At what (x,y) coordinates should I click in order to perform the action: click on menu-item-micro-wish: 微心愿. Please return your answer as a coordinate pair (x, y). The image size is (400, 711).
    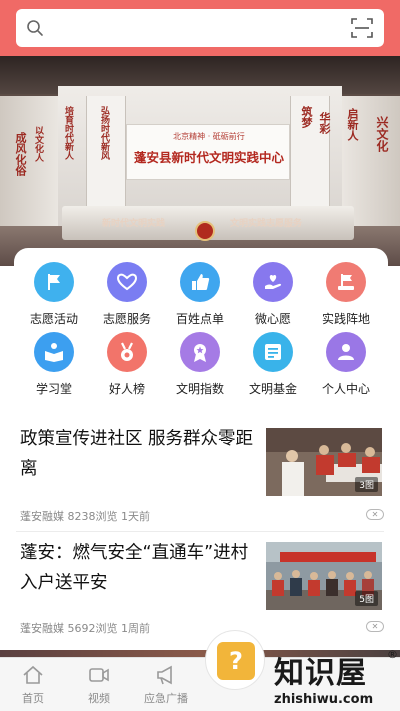
    Looking at the image, I should click on (273, 298).